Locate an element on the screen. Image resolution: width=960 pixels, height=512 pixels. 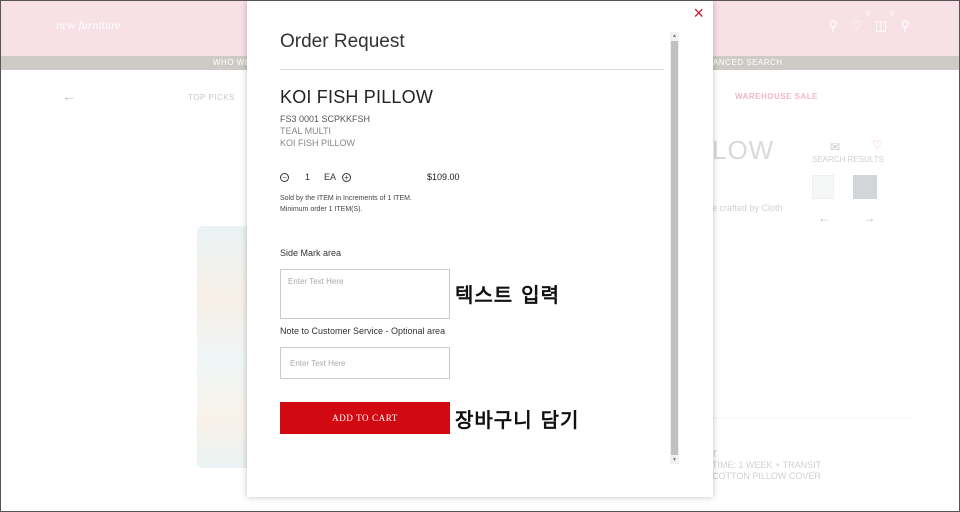
scroll-down-arrow-icon: ▼ is located at coordinates (674, 460).